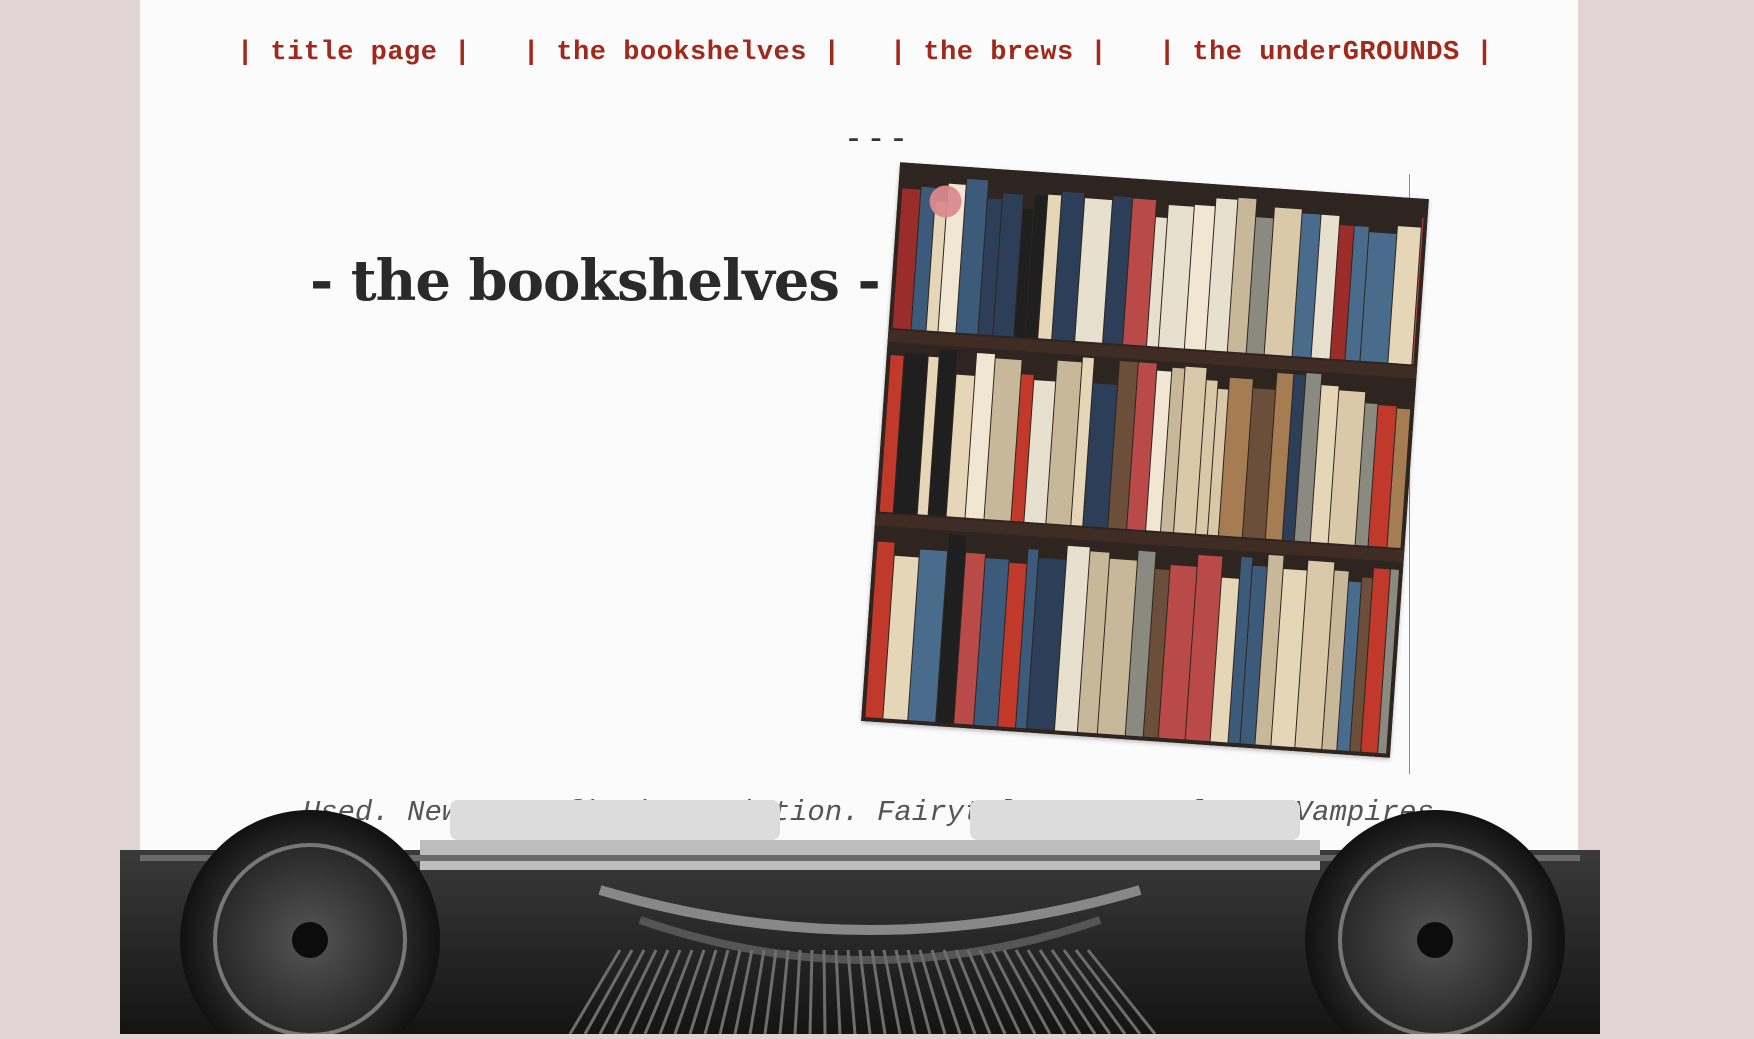 Image resolution: width=1754 pixels, height=1039 pixels. I want to click on nav-the-undergrounds: | the underGROUNDS |, so click(1326, 53).